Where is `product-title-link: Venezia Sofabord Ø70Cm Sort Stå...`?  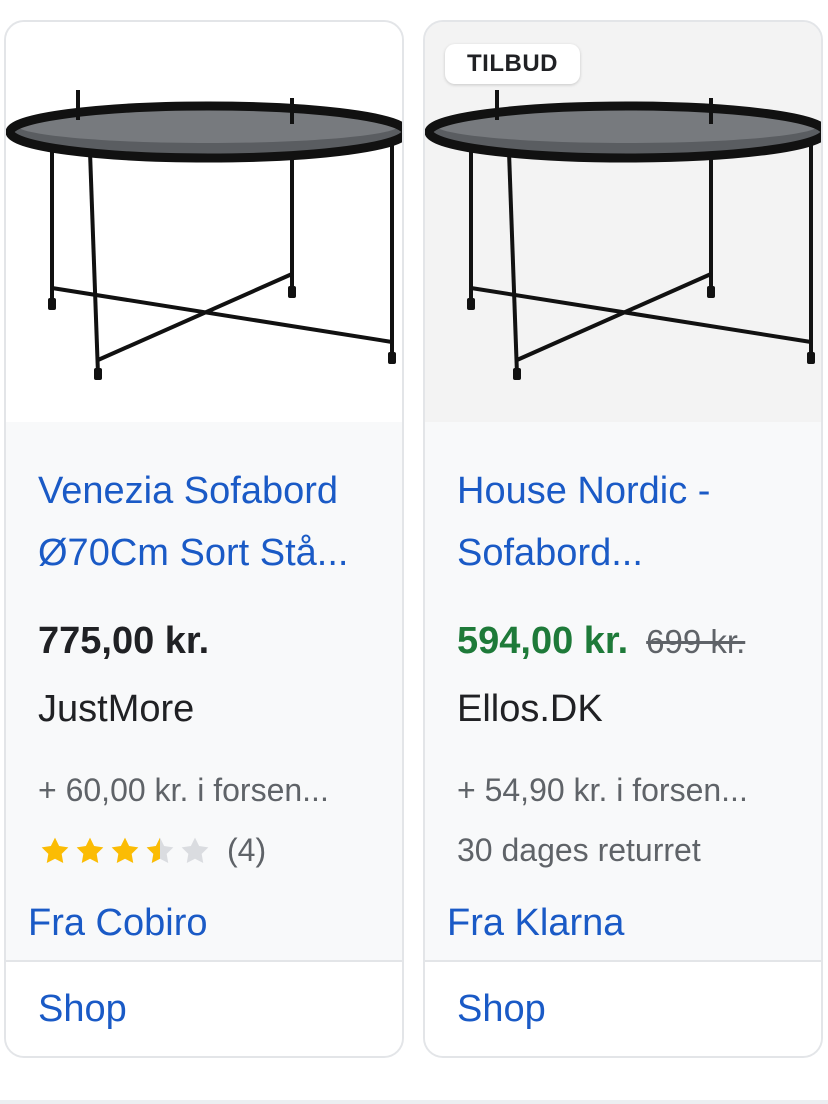
product-title-link: Venezia Sofabord Ø70Cm Sort Stå... is located at coordinates (213, 522).